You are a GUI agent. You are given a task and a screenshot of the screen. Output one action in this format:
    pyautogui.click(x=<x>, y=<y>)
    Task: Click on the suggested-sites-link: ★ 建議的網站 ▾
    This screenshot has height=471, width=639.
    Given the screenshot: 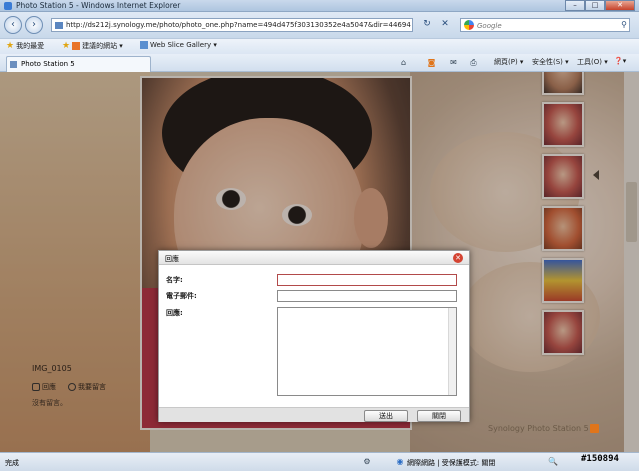 What is the action you would take?
    pyautogui.click(x=92, y=46)
    